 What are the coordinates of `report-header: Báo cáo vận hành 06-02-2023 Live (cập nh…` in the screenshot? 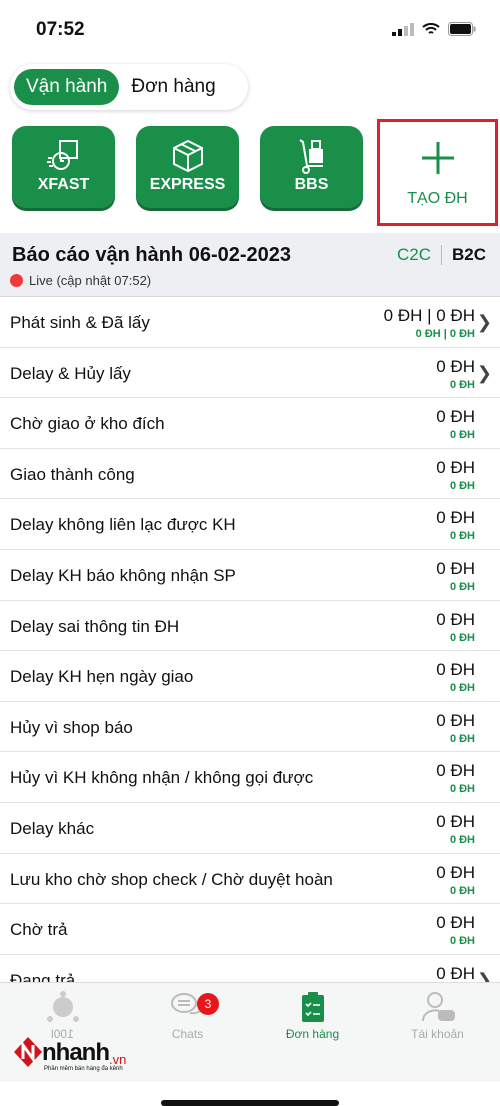 It's located at (250, 265).